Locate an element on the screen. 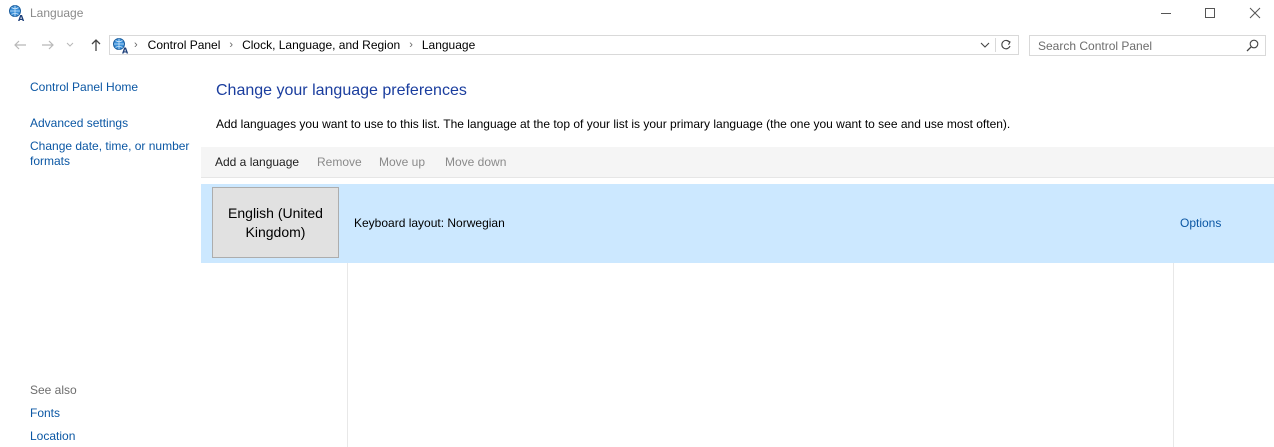 This screenshot has width=1274, height=447. add-language-button: Add a language is located at coordinates (257, 162).